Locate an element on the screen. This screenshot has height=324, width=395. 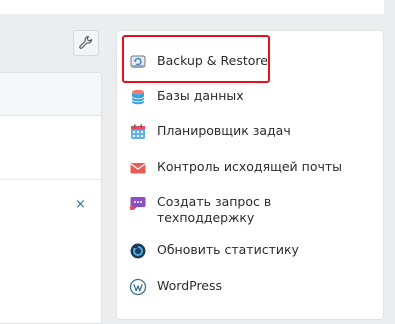
database-icon is located at coordinates (138, 97).